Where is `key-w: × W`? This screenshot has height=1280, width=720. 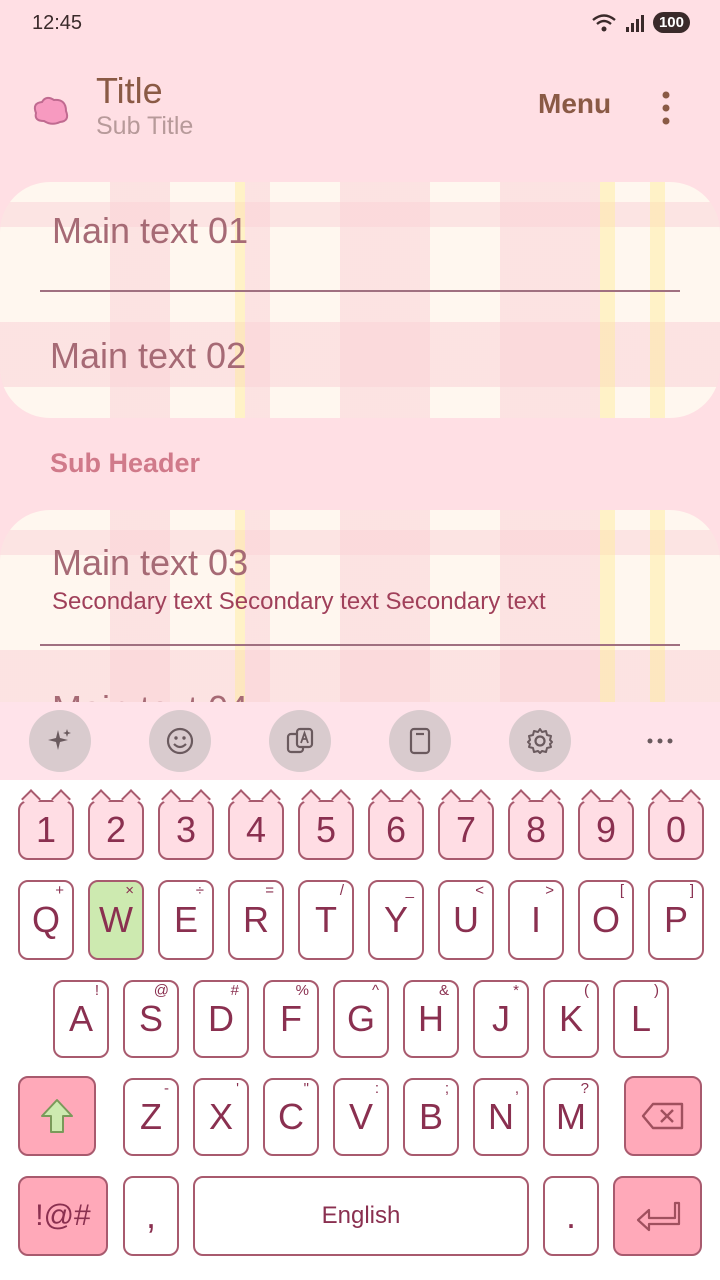
key-w: × W is located at coordinates (116, 920).